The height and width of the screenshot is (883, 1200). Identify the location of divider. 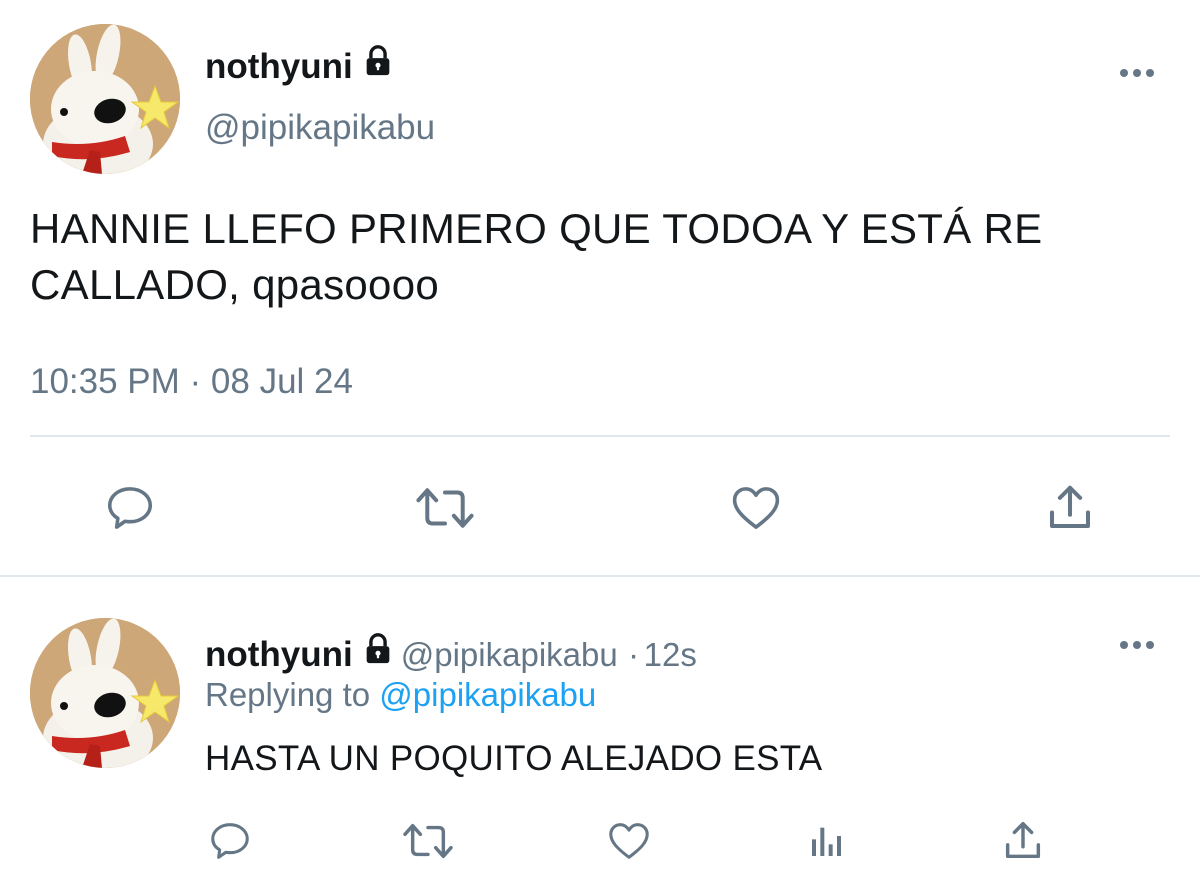
(600, 436).